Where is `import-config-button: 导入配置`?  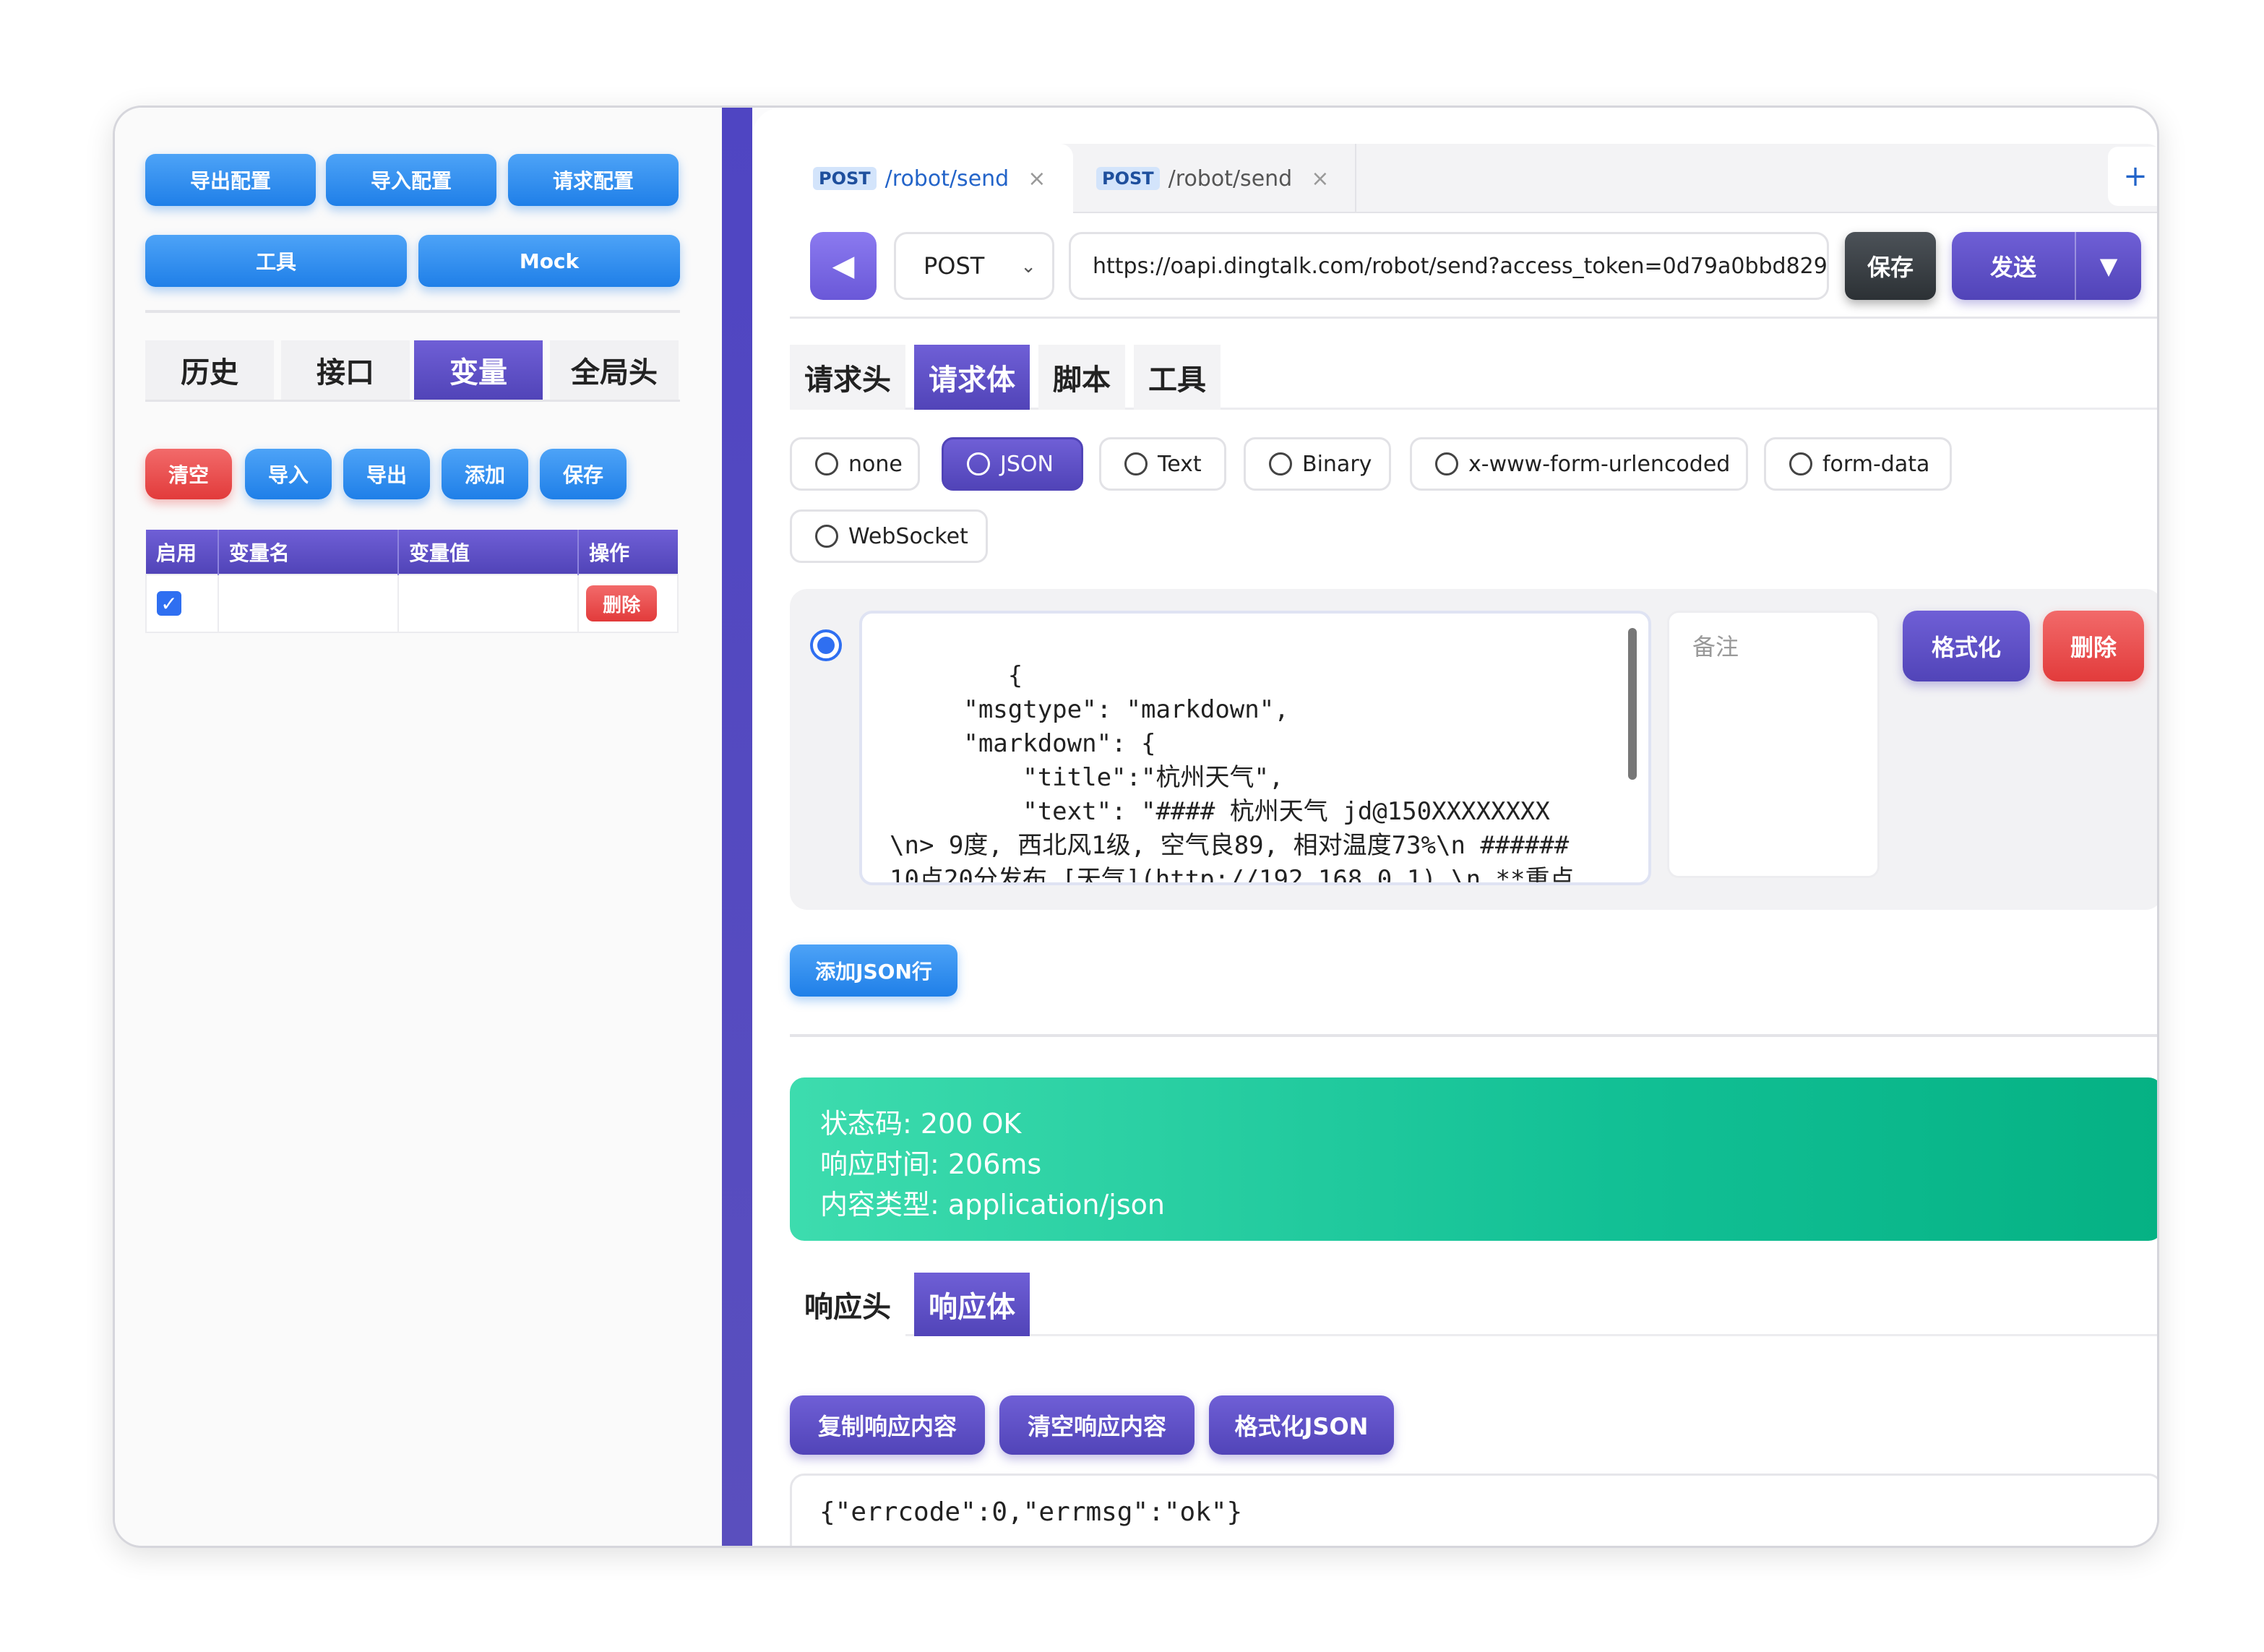 import-config-button: 导入配置 is located at coordinates (411, 180).